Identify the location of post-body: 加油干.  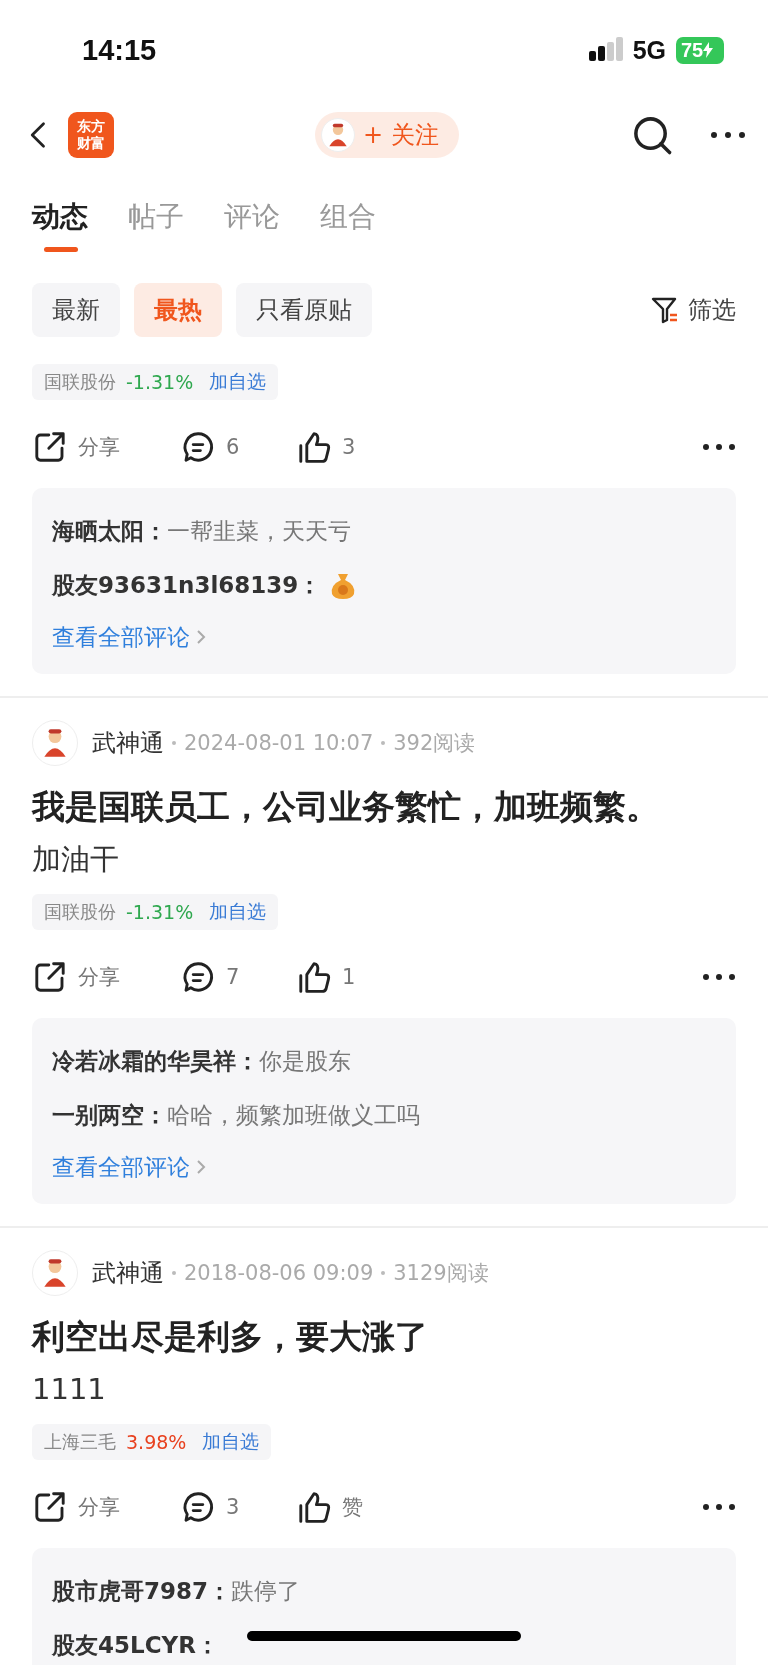
(76, 859).